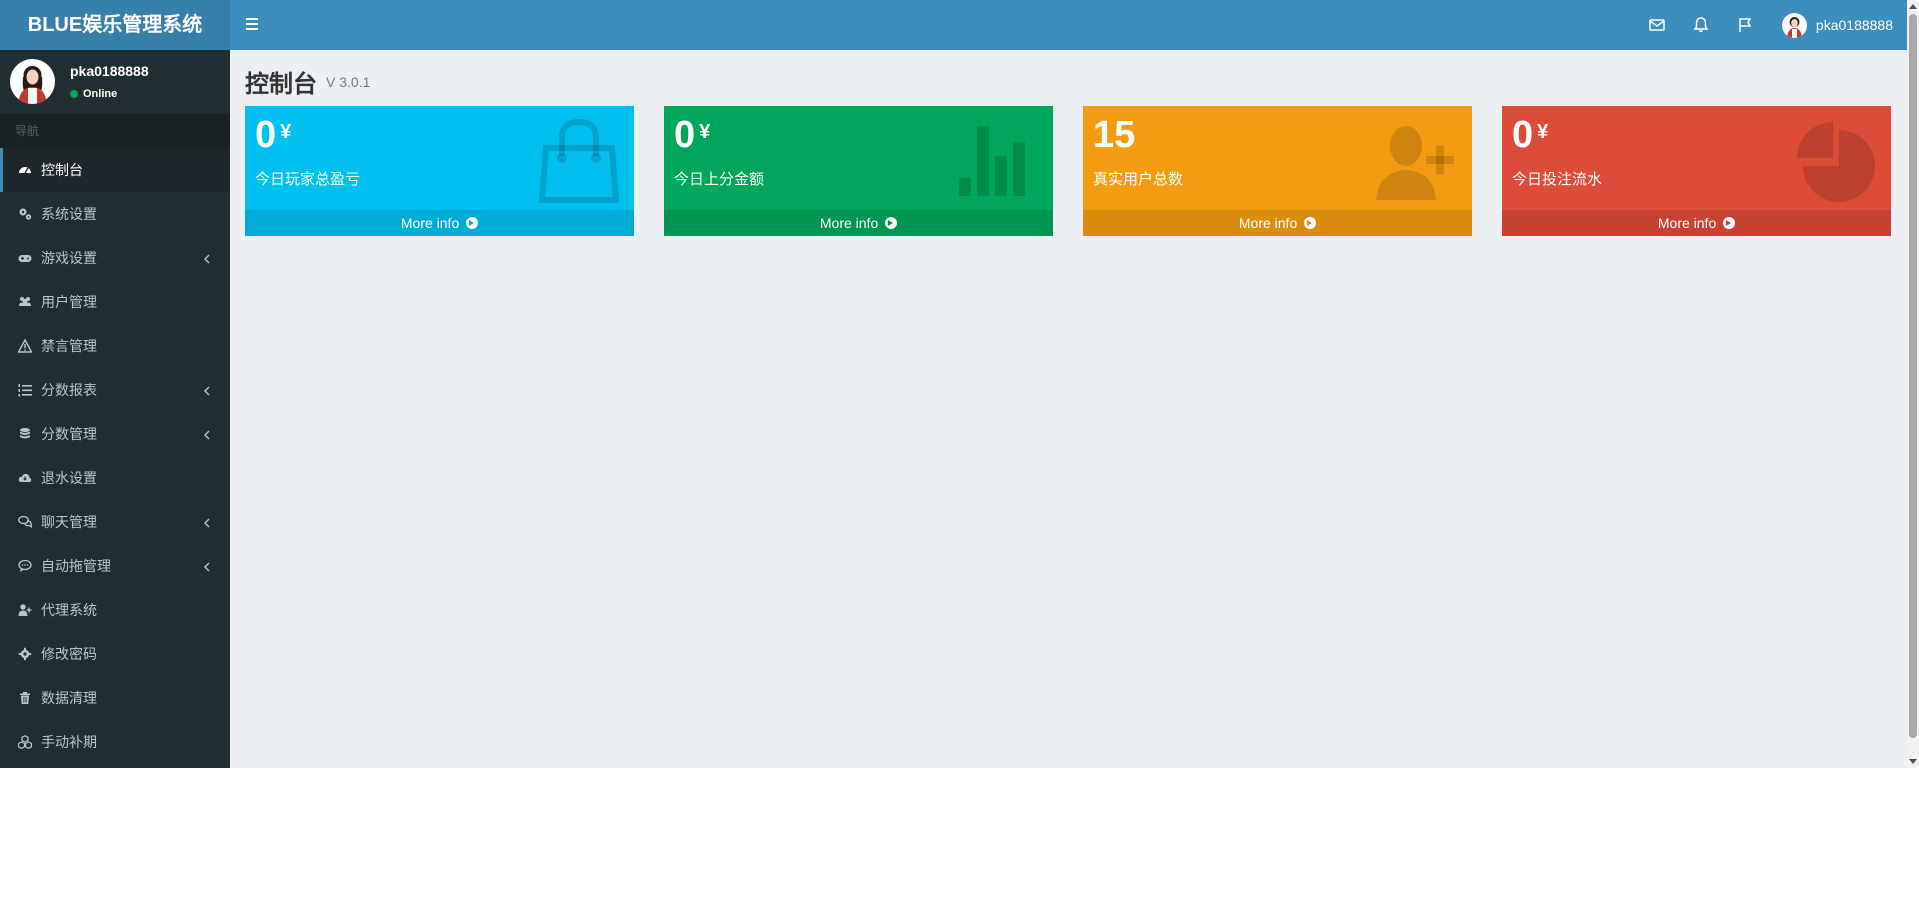 The width and height of the screenshot is (1919, 912). Describe the element at coordinates (69, 654) in the screenshot. I see `sidebar-item-label: 修改密码` at that location.